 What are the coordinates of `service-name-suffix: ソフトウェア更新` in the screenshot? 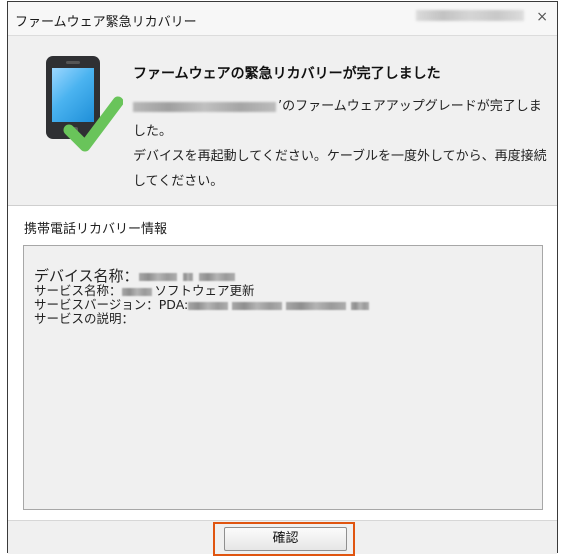 It's located at (204, 290).